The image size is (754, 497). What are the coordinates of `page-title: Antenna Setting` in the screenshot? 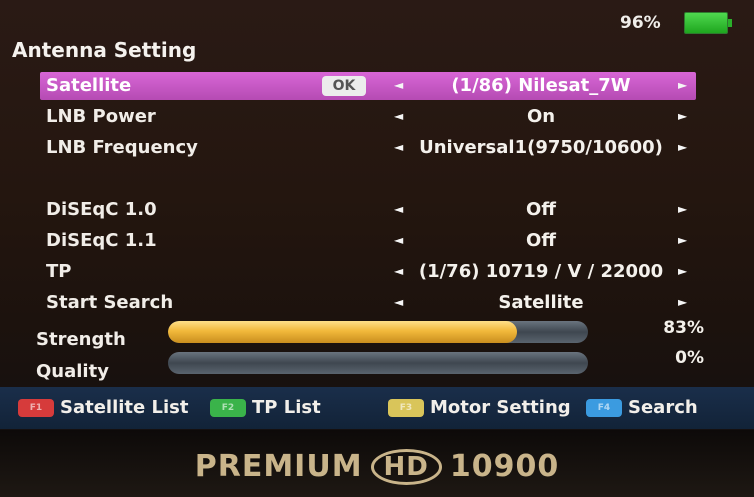 It's located at (104, 50).